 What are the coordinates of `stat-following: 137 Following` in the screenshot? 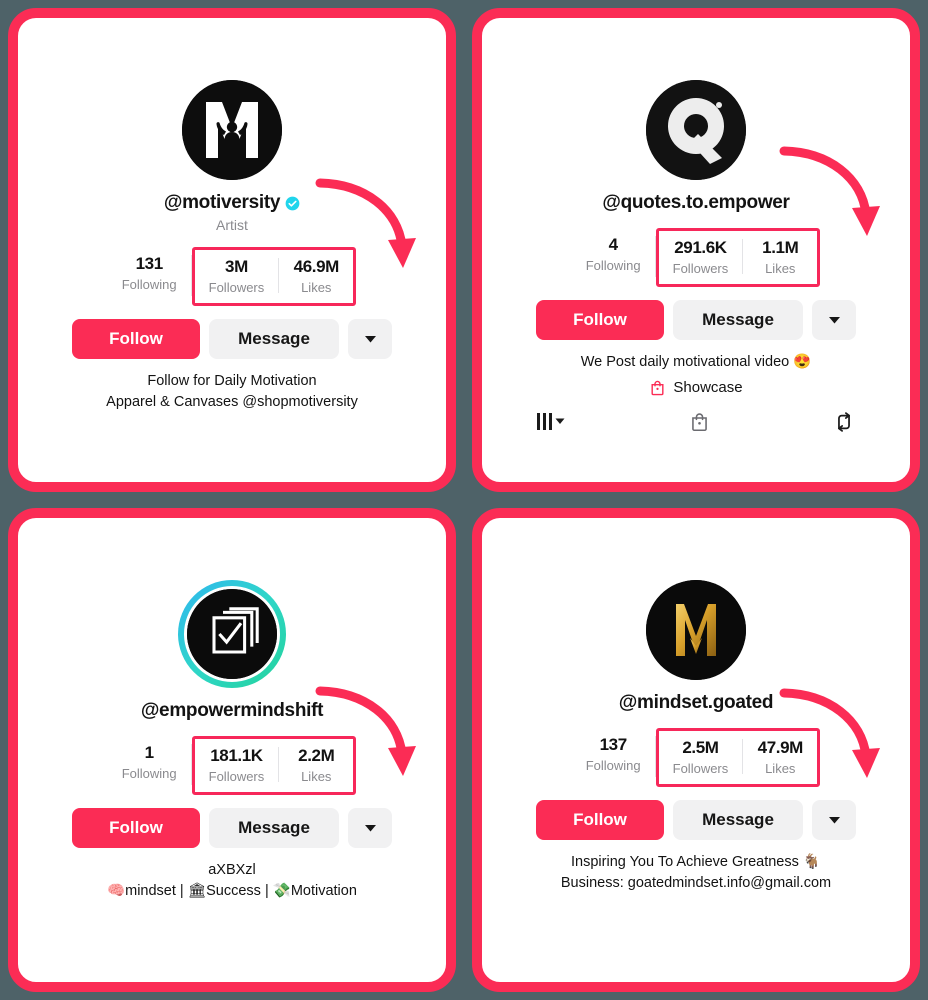 It's located at (613, 754).